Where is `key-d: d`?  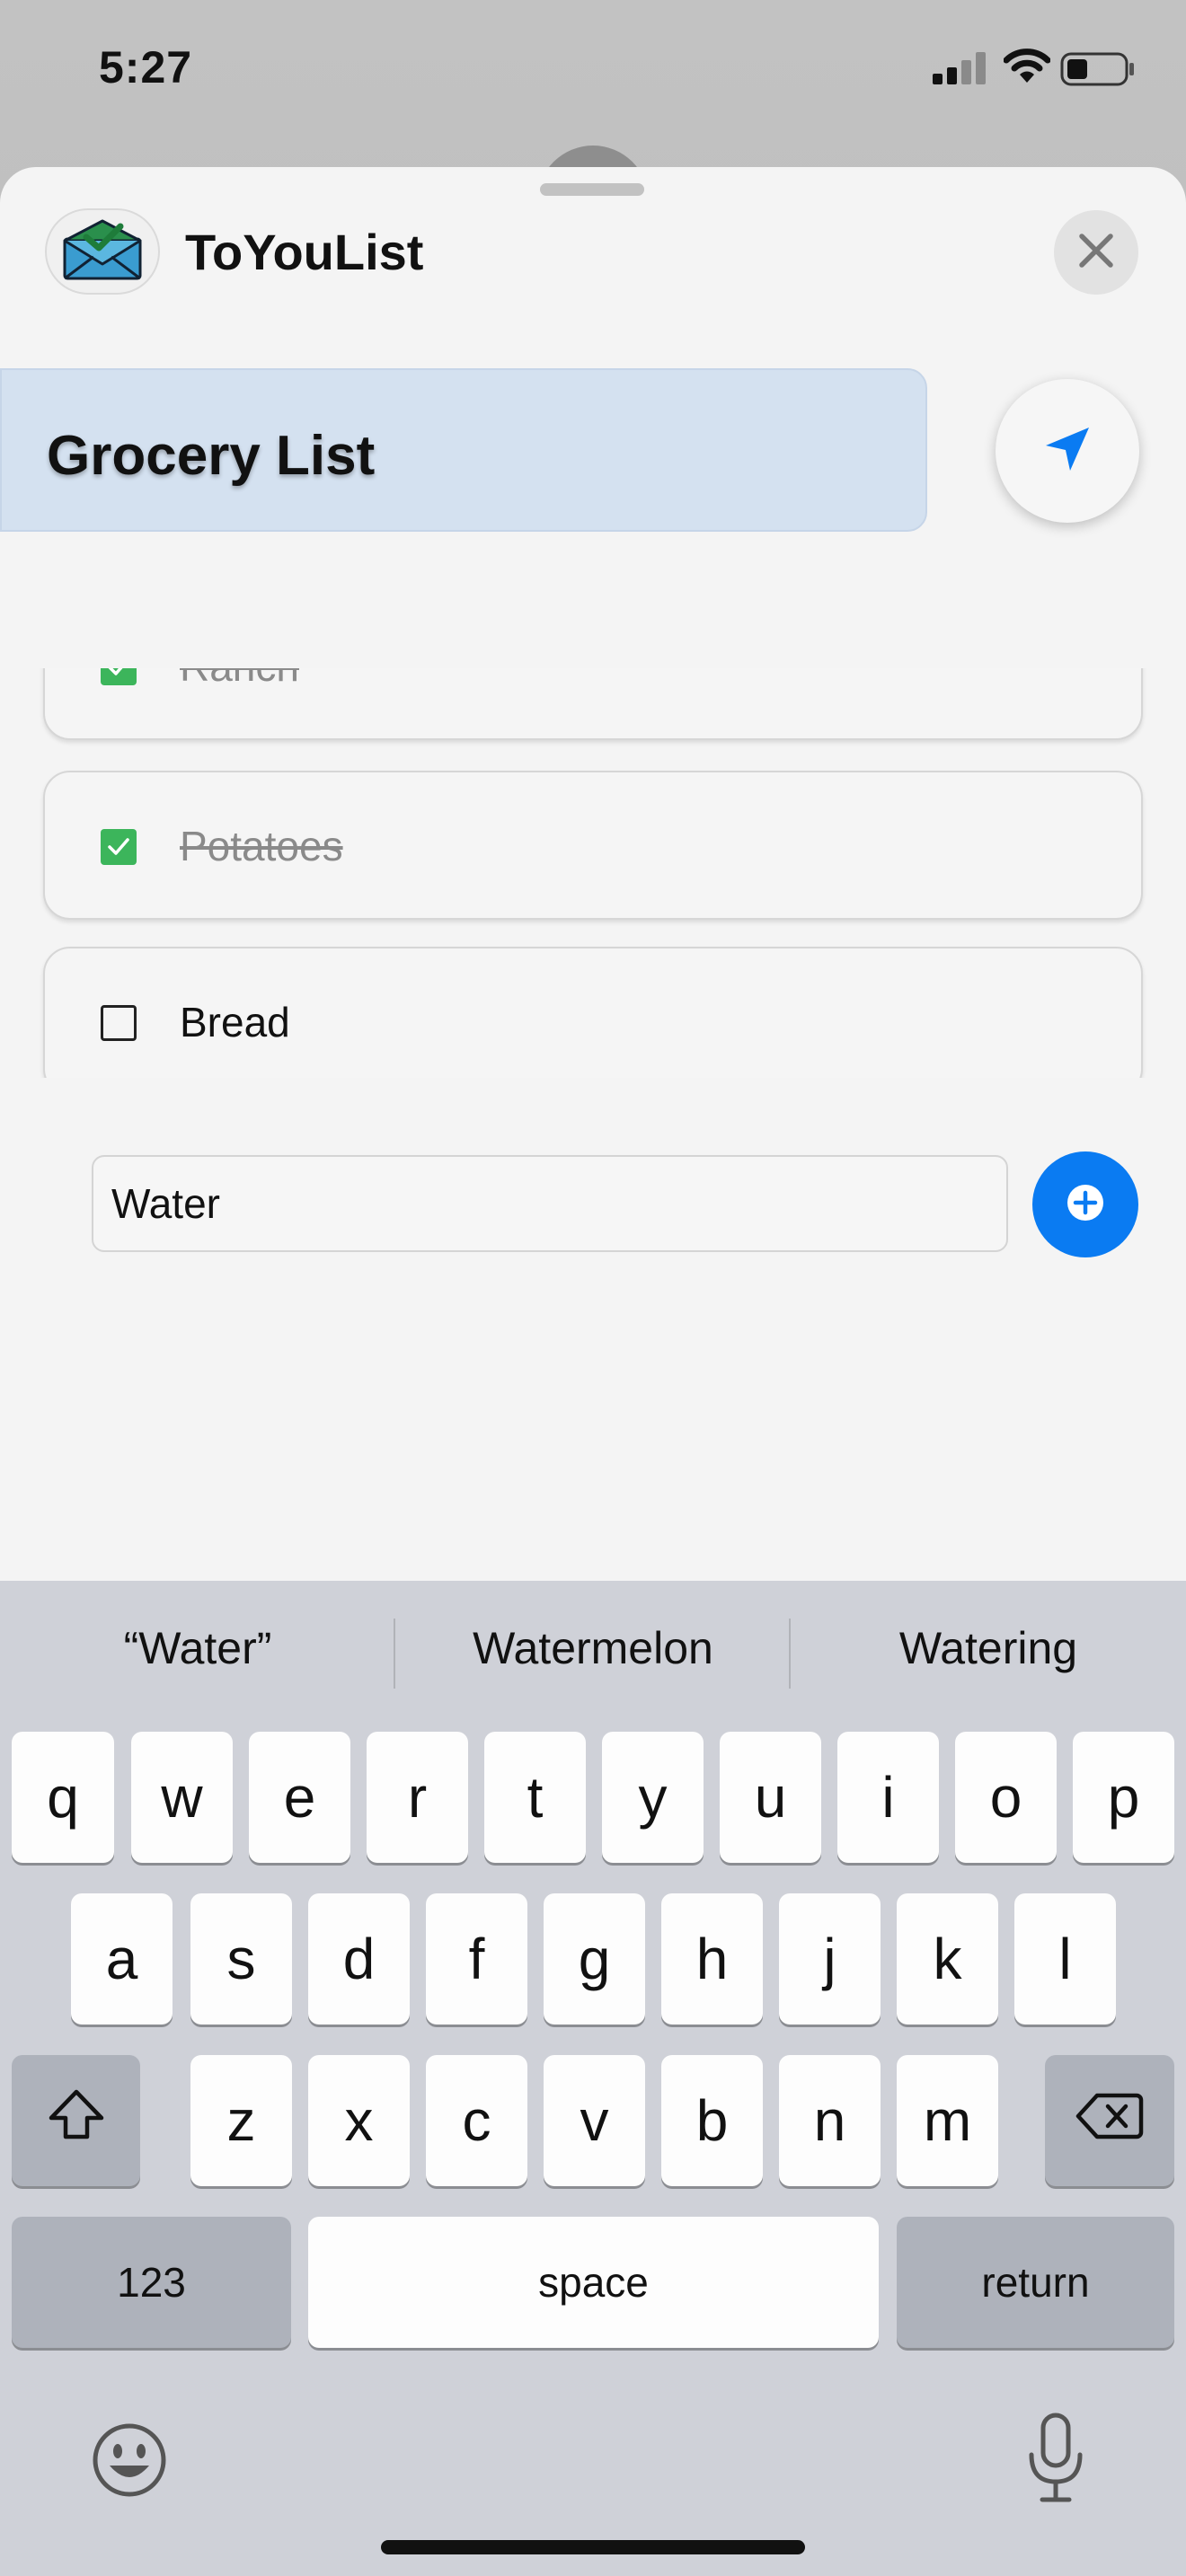 key-d: d is located at coordinates (359, 1959).